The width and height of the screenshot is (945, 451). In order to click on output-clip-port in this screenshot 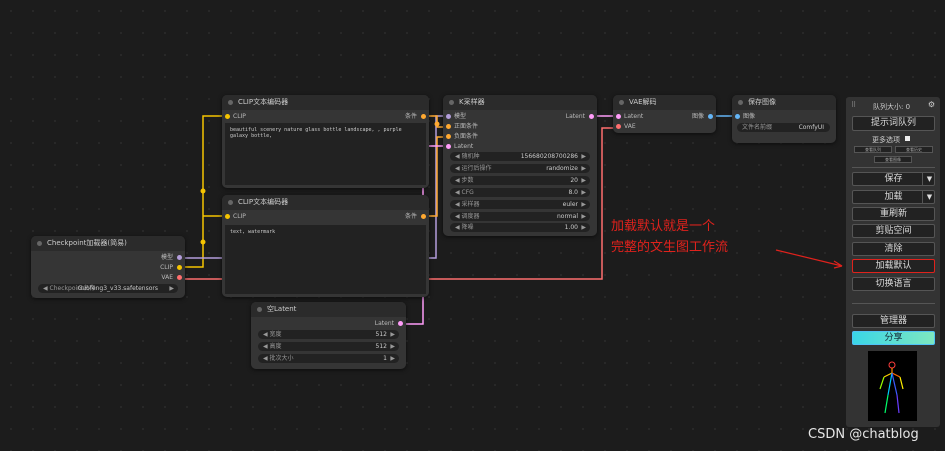, I will do `click(179, 267)`.